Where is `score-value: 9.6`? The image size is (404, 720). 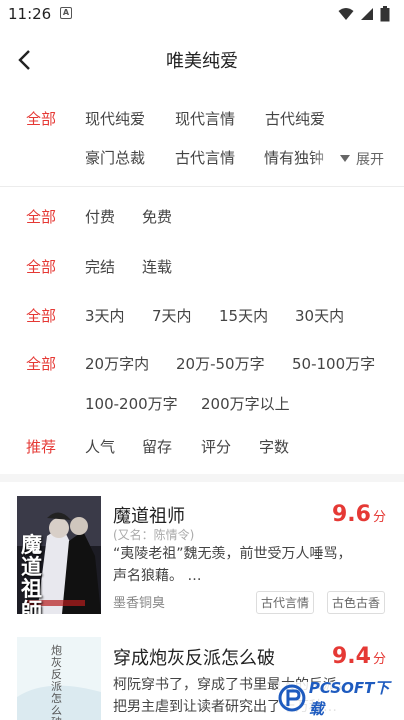 score-value: 9.6 is located at coordinates (351, 514).